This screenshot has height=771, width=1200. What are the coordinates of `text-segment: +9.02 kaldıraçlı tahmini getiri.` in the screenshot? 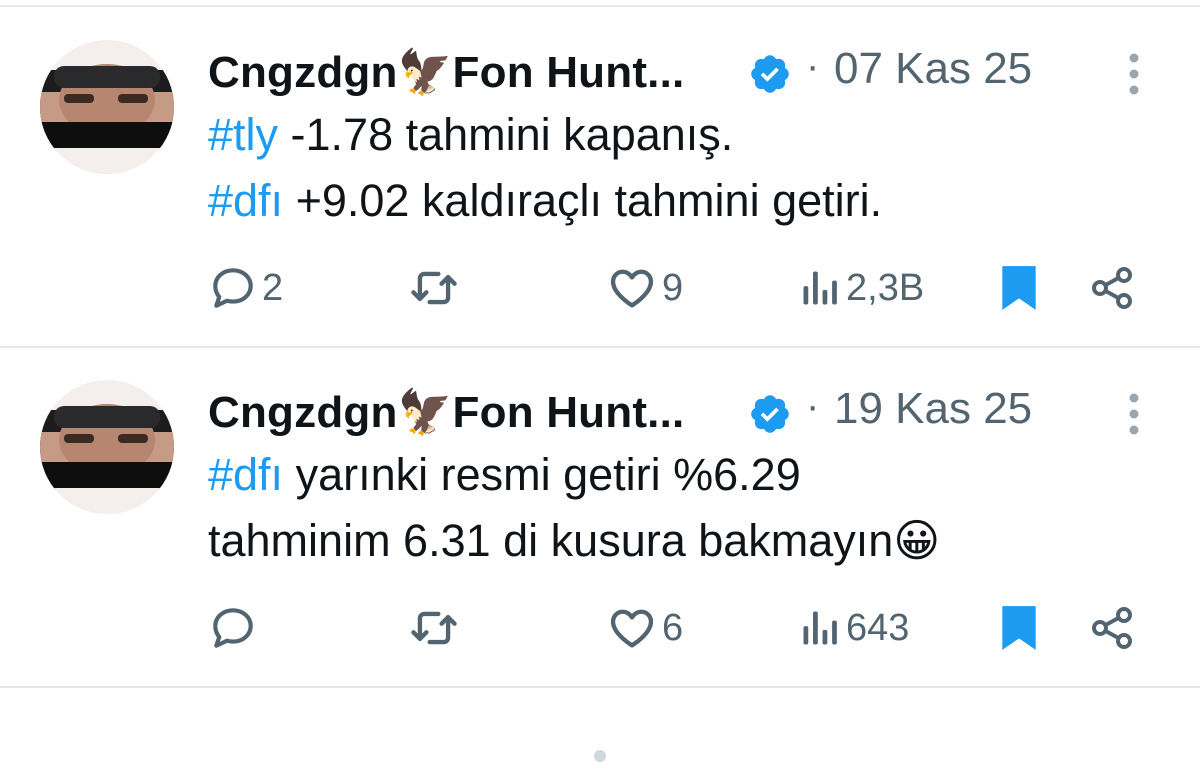 It's located at (583, 200).